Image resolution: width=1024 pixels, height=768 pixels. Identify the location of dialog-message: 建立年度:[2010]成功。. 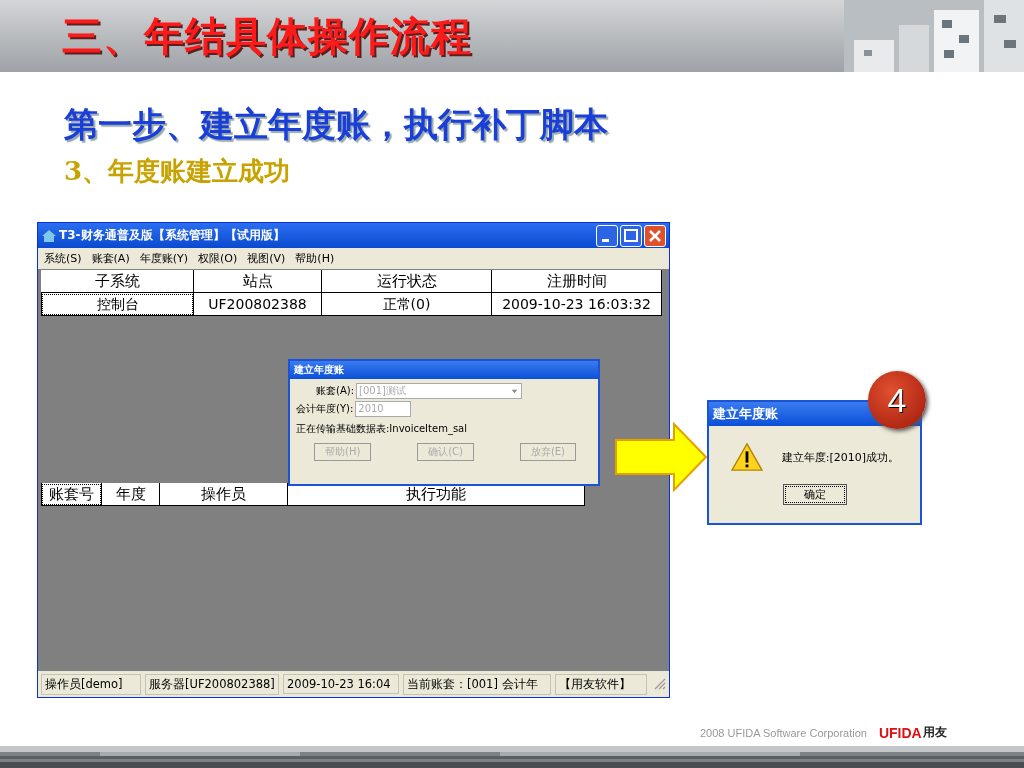
(840, 457).